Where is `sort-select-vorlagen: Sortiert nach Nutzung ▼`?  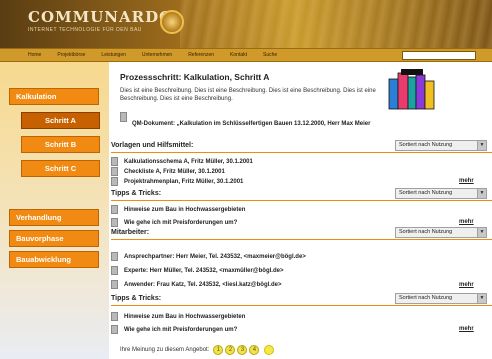 sort-select-vorlagen: Sortiert nach Nutzung ▼ is located at coordinates (441, 145).